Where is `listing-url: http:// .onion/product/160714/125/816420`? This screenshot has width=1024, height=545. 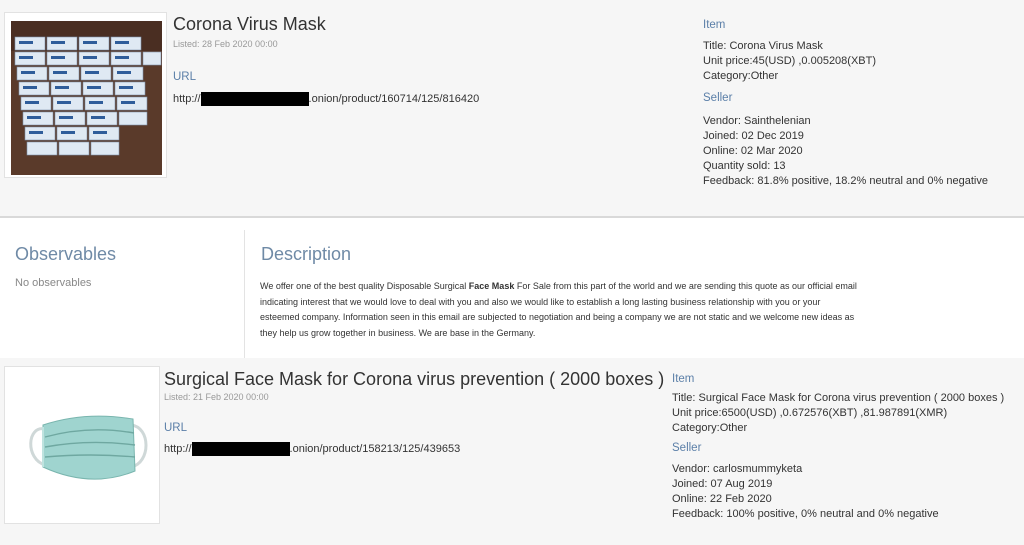 listing-url: http:// .onion/product/160714/125/816420 is located at coordinates (326, 99).